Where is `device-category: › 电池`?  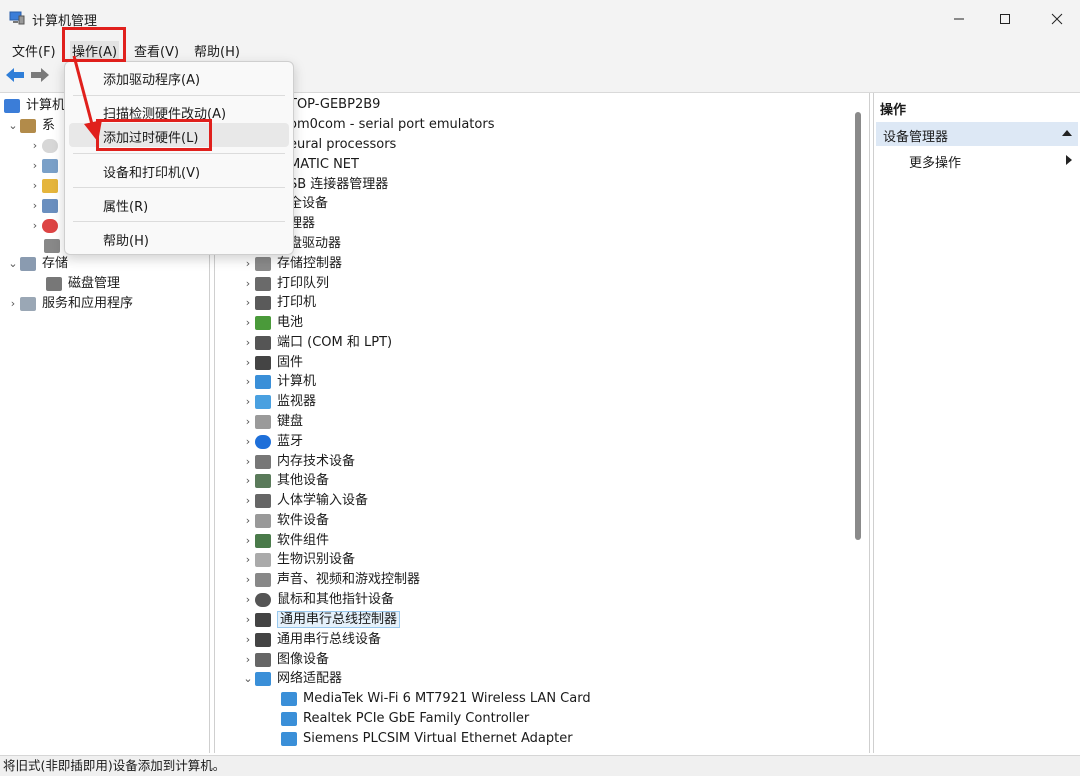 device-category: › 电池 is located at coordinates (272, 323).